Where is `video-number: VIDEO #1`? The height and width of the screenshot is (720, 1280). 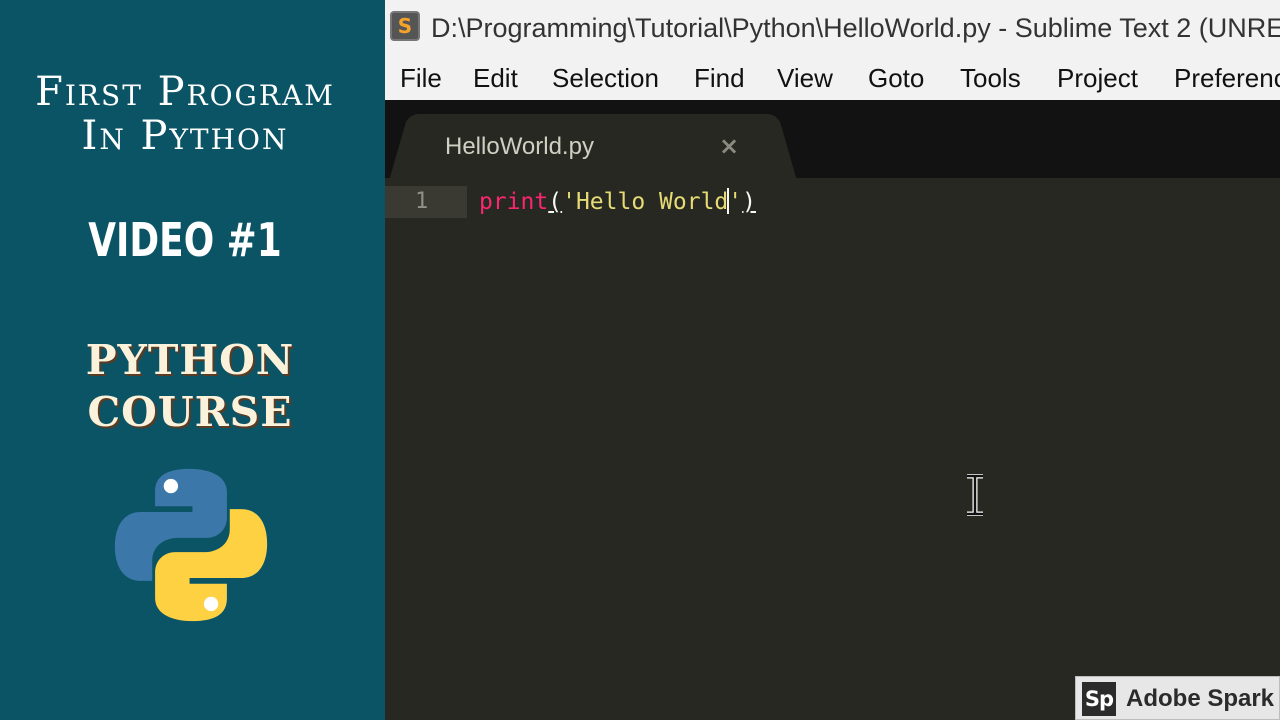 video-number: VIDEO #1 is located at coordinates (185, 240).